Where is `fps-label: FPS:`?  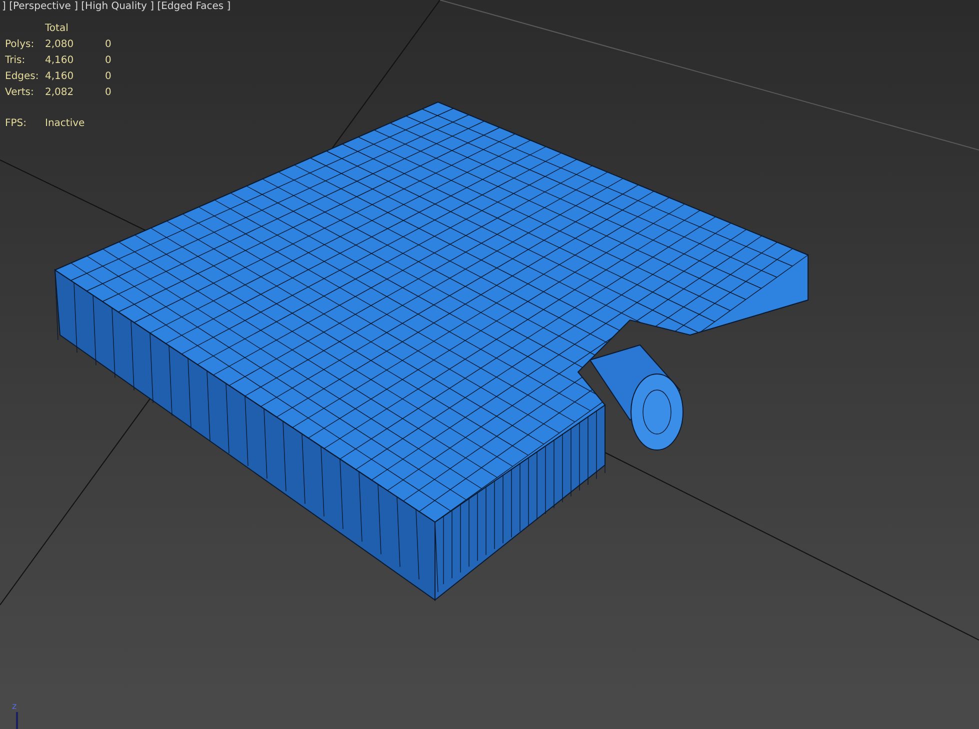
fps-label: FPS: is located at coordinates (16, 123).